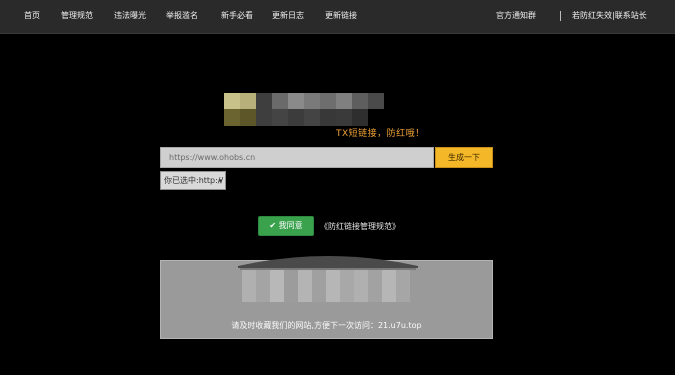  I want to click on bookmark-notice-text: 请及时收藏我们的网站,方便下一次访问：21.u7u.top, so click(326, 325).